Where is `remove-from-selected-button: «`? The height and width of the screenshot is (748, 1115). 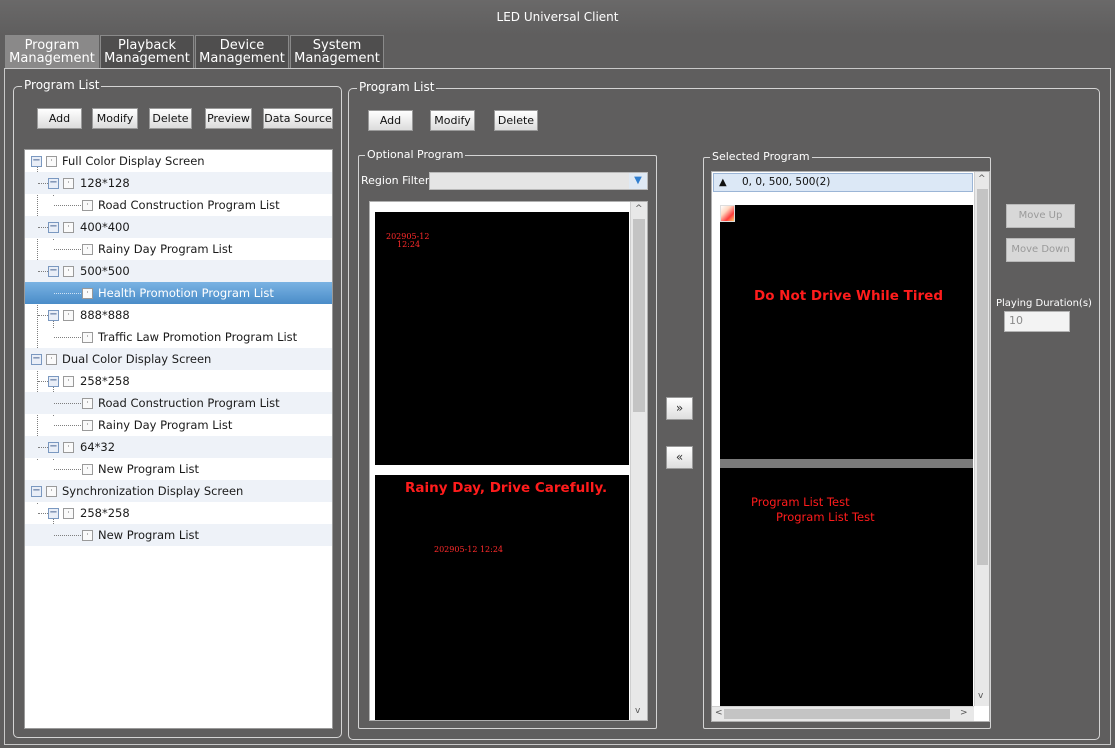
remove-from-selected-button: « is located at coordinates (679, 457).